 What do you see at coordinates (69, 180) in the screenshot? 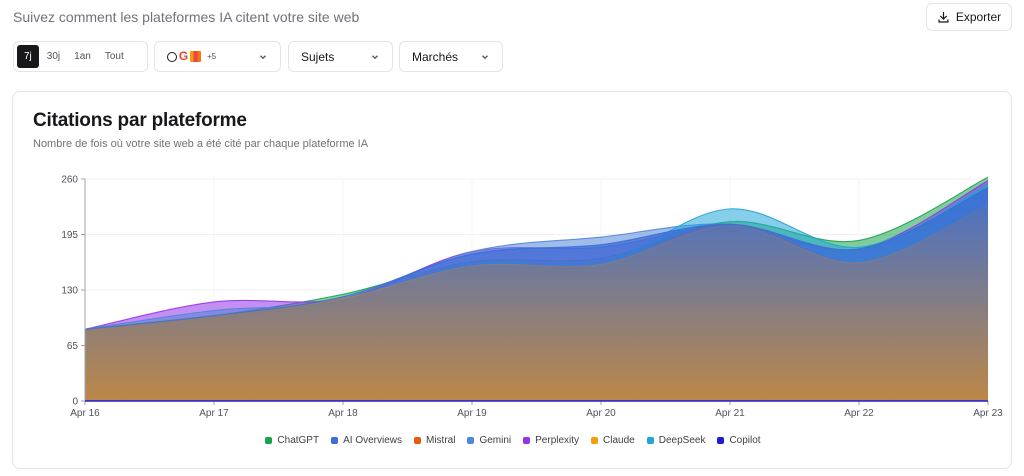
I see `y-tick-label: 260` at bounding box center [69, 180].